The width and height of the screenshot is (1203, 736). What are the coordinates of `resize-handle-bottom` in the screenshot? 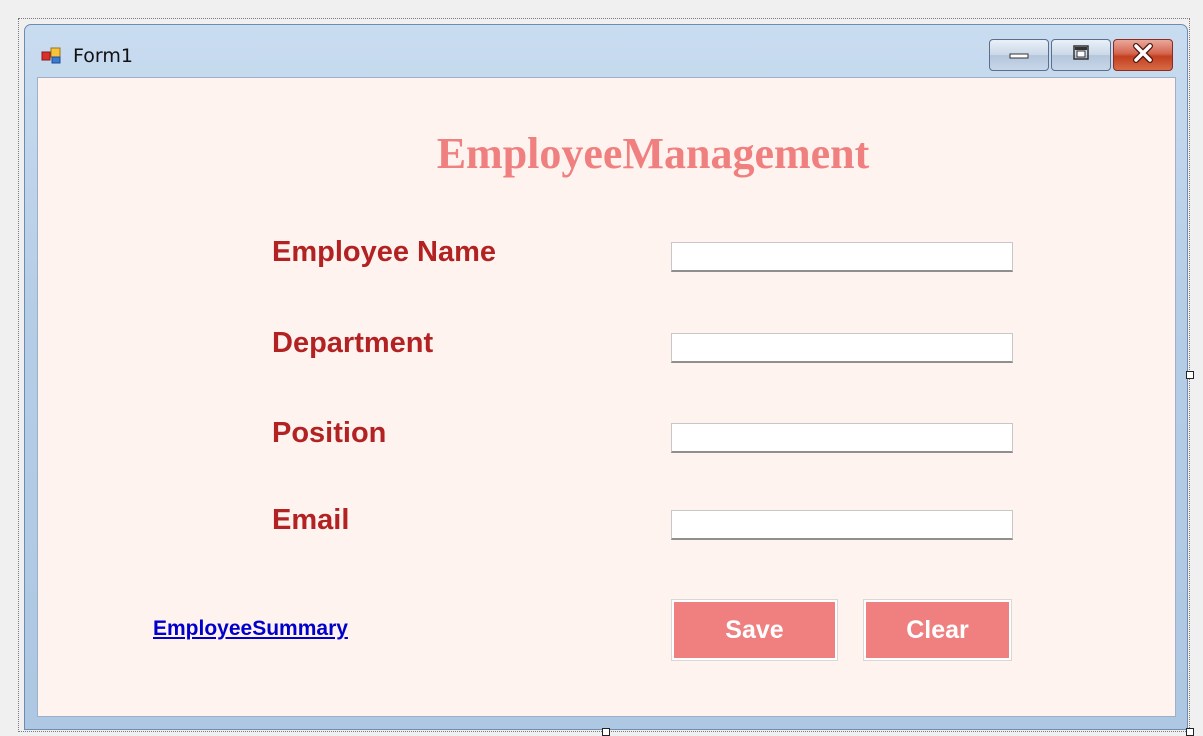 It's located at (606, 732).